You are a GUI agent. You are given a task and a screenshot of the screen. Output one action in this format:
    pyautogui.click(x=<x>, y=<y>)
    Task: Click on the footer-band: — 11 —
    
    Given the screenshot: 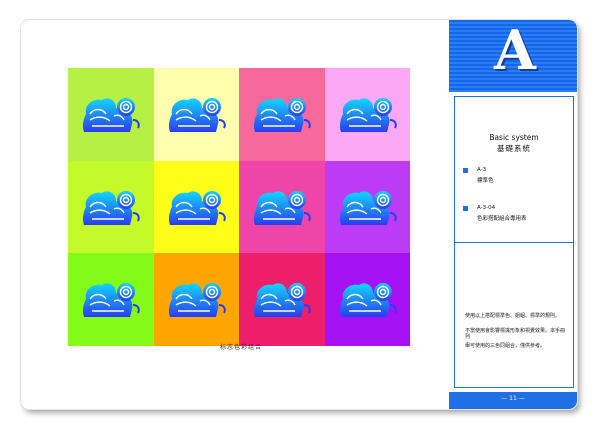 What is the action you would take?
    pyautogui.click(x=513, y=400)
    